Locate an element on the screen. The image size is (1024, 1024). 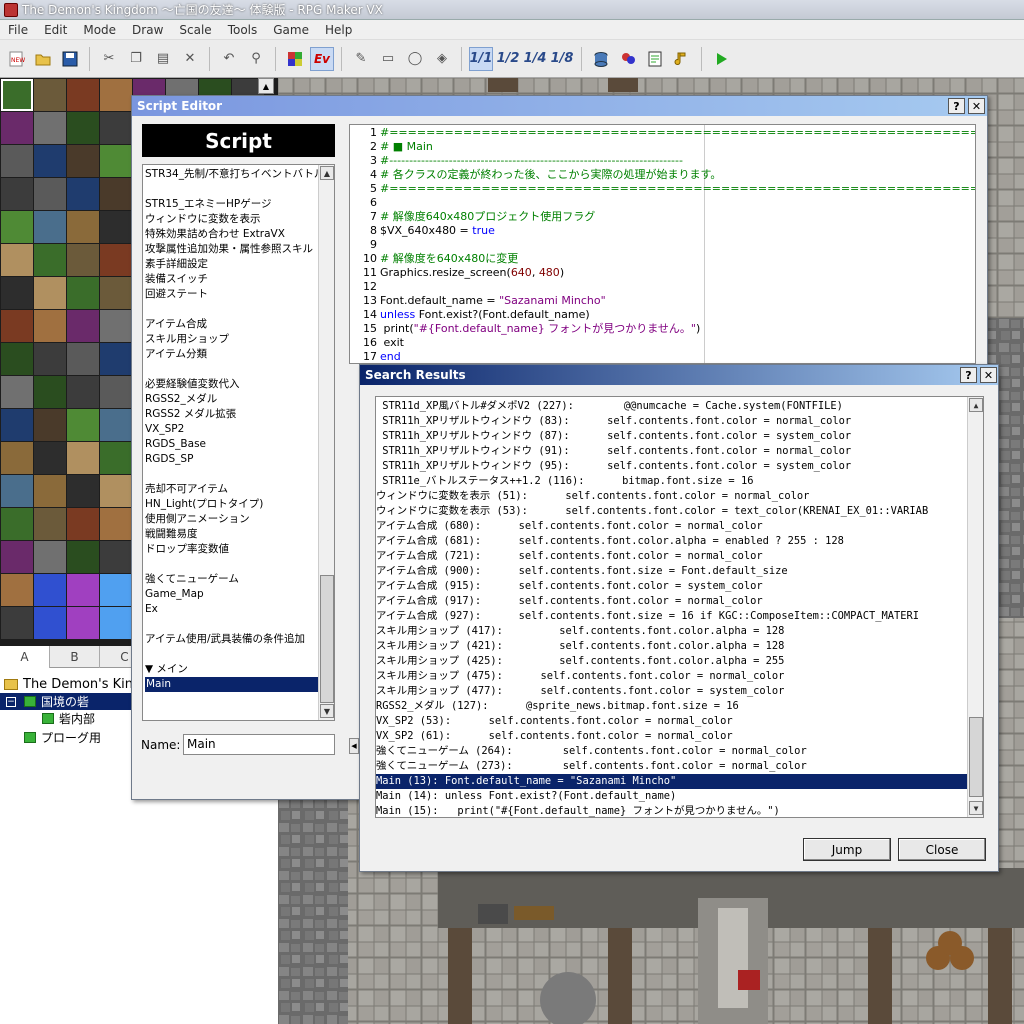
cut-icon: ✂ is located at coordinates (109, 59).